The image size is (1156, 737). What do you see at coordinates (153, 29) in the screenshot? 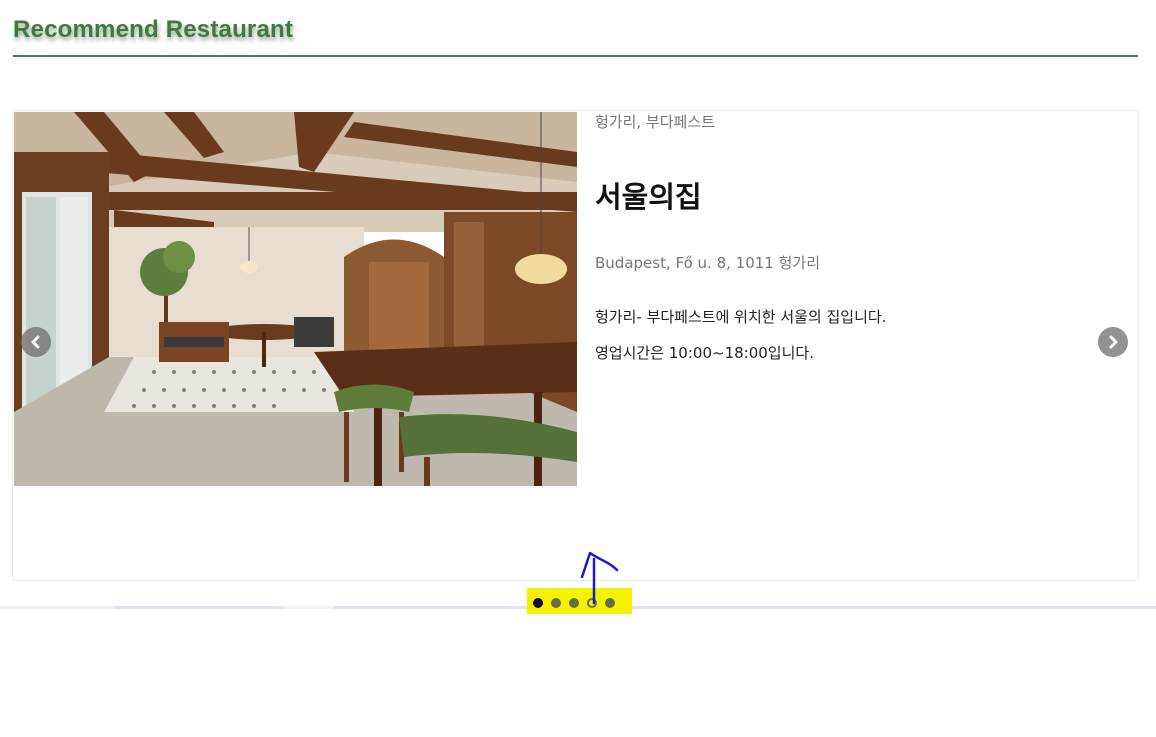
I see `section-title: Recommend Restaurant` at bounding box center [153, 29].